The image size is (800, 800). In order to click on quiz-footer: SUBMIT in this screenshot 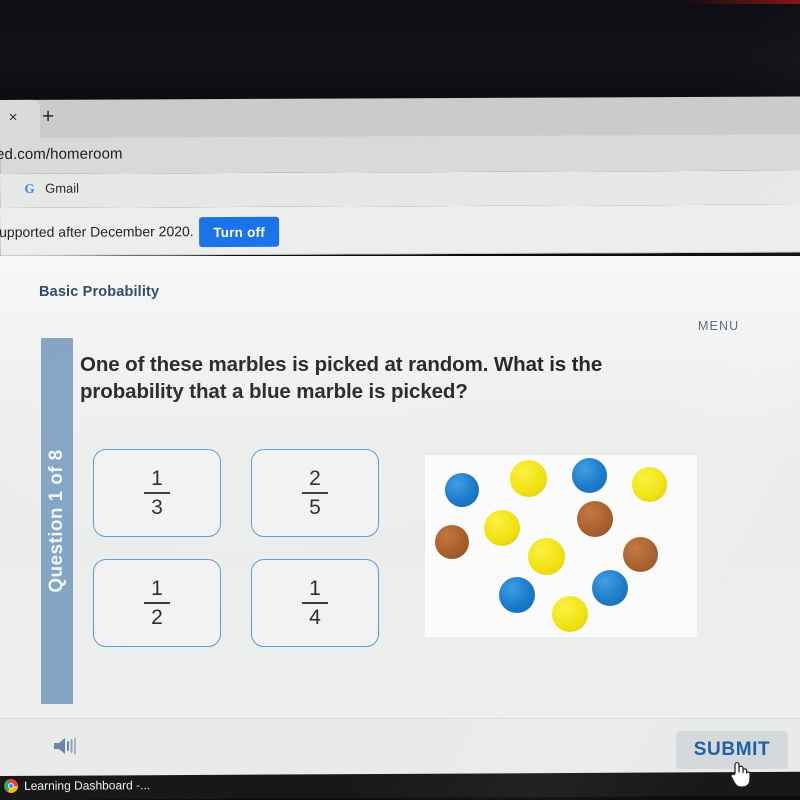, I will do `click(400, 747)`.